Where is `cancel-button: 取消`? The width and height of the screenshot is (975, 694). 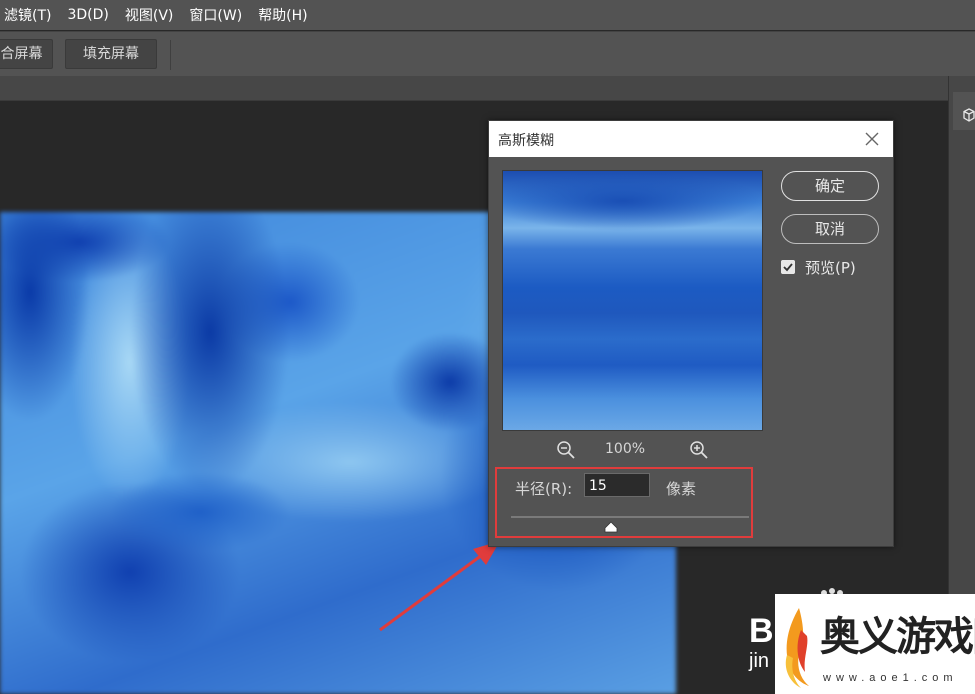 cancel-button: 取消 is located at coordinates (830, 229).